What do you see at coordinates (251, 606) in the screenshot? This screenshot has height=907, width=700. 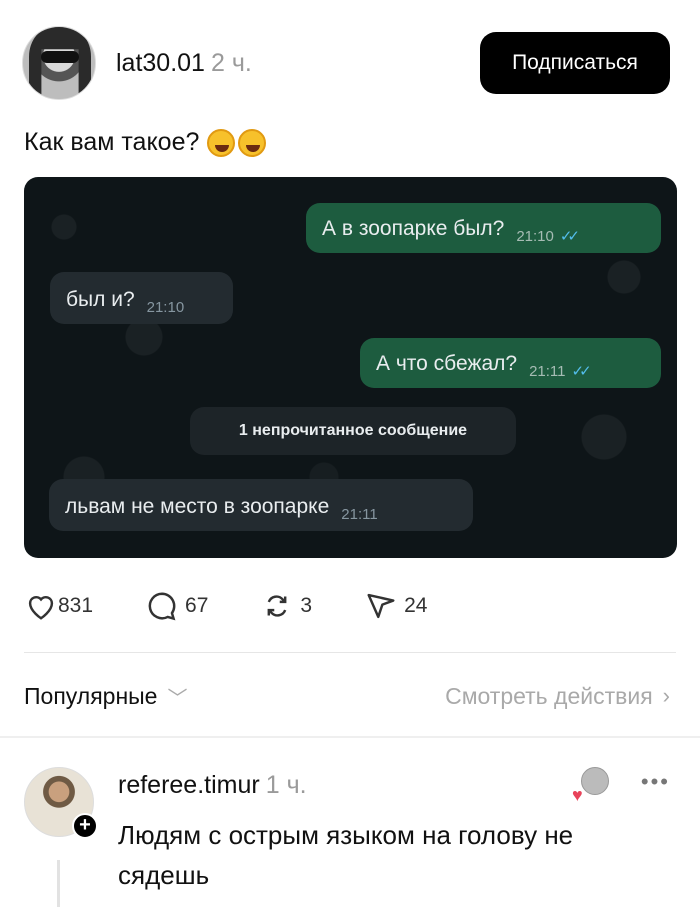 I see `post-action-bar: 831 67 3 24` at bounding box center [251, 606].